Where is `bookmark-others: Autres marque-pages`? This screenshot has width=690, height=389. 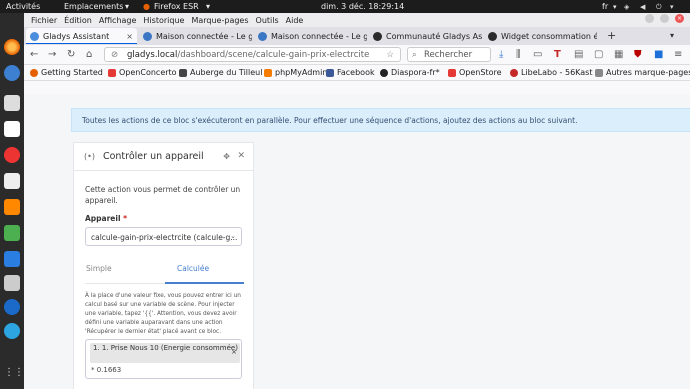
bookmark-others: Autres marque-pages is located at coordinates (642, 72).